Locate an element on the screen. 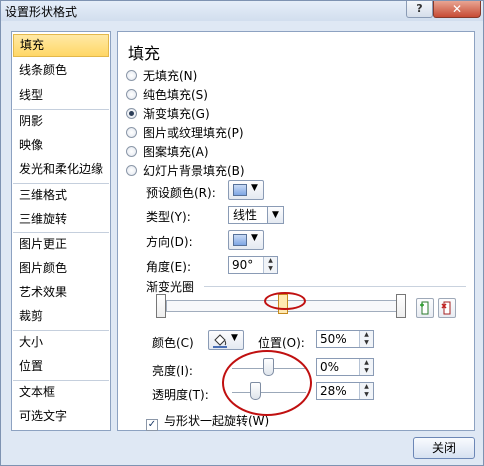 This screenshot has width=484, height=466. type-value: 线性 is located at coordinates (245, 215).